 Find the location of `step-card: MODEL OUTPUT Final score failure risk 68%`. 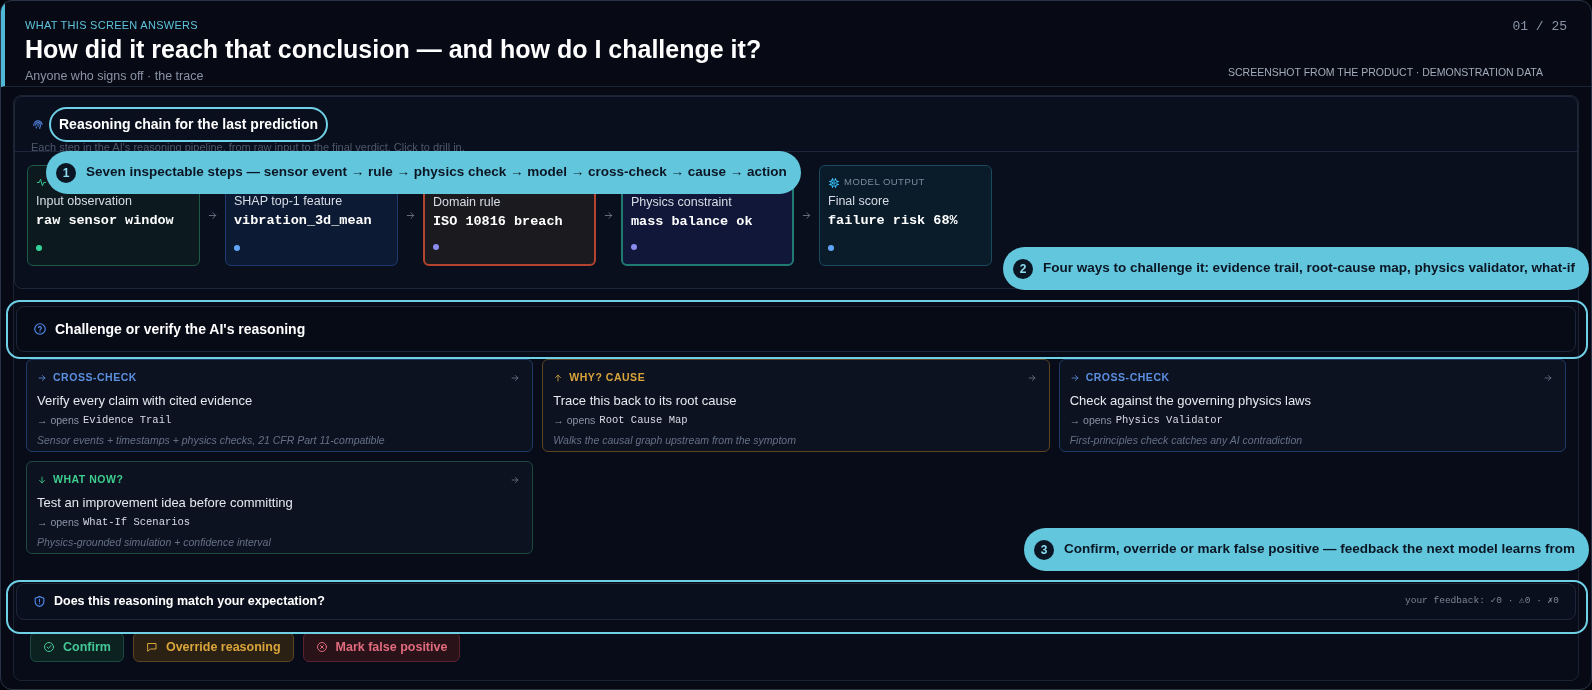

step-card: MODEL OUTPUT Final score failure risk 68% is located at coordinates (905, 215).